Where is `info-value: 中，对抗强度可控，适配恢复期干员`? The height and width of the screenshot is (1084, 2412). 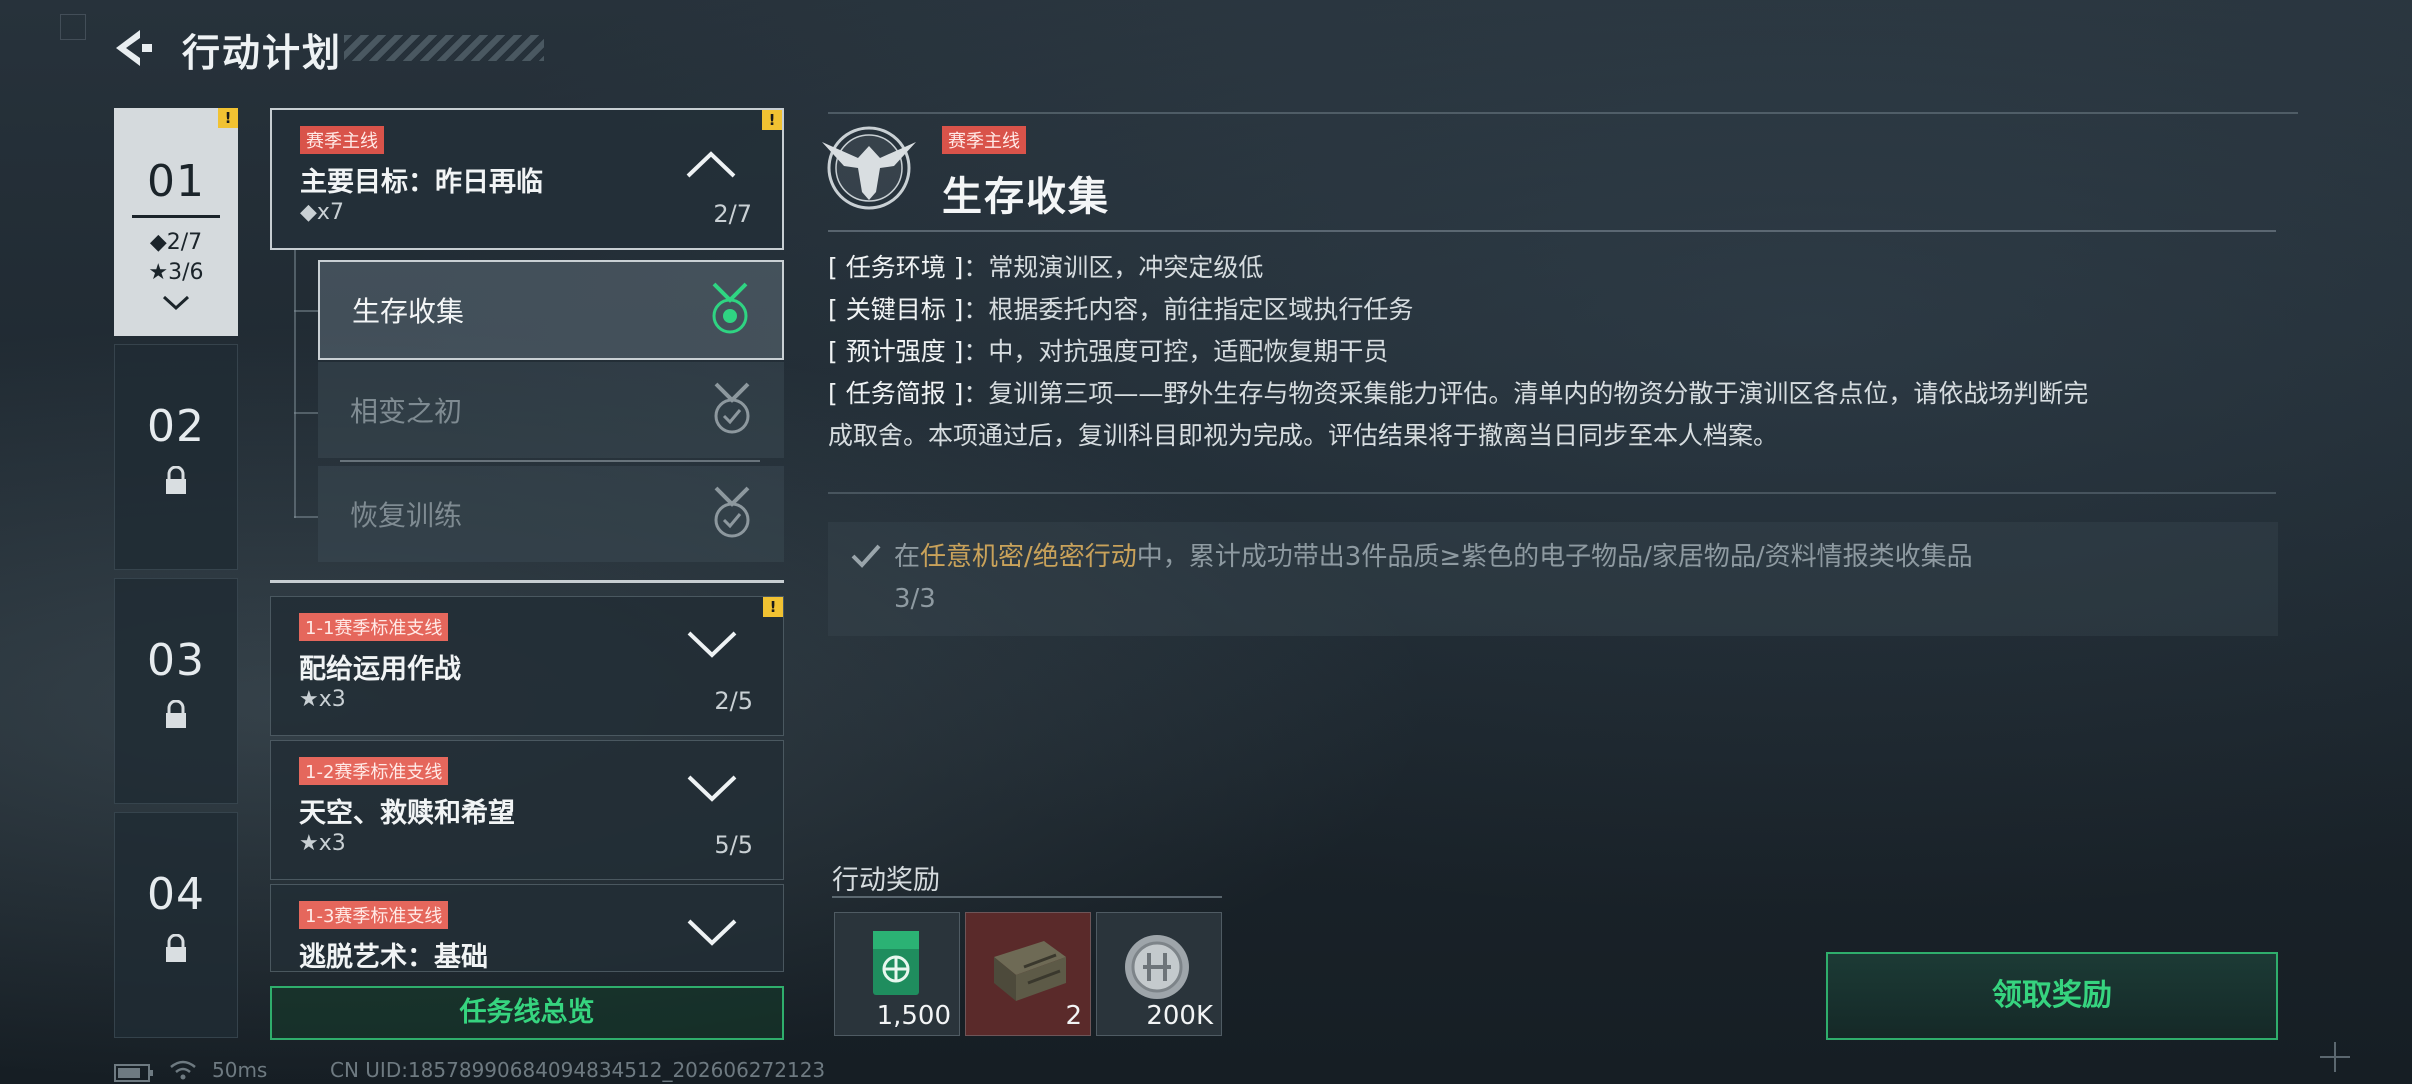
info-value: 中，对抗强度可控，适配恢复期干员 is located at coordinates (1188, 351).